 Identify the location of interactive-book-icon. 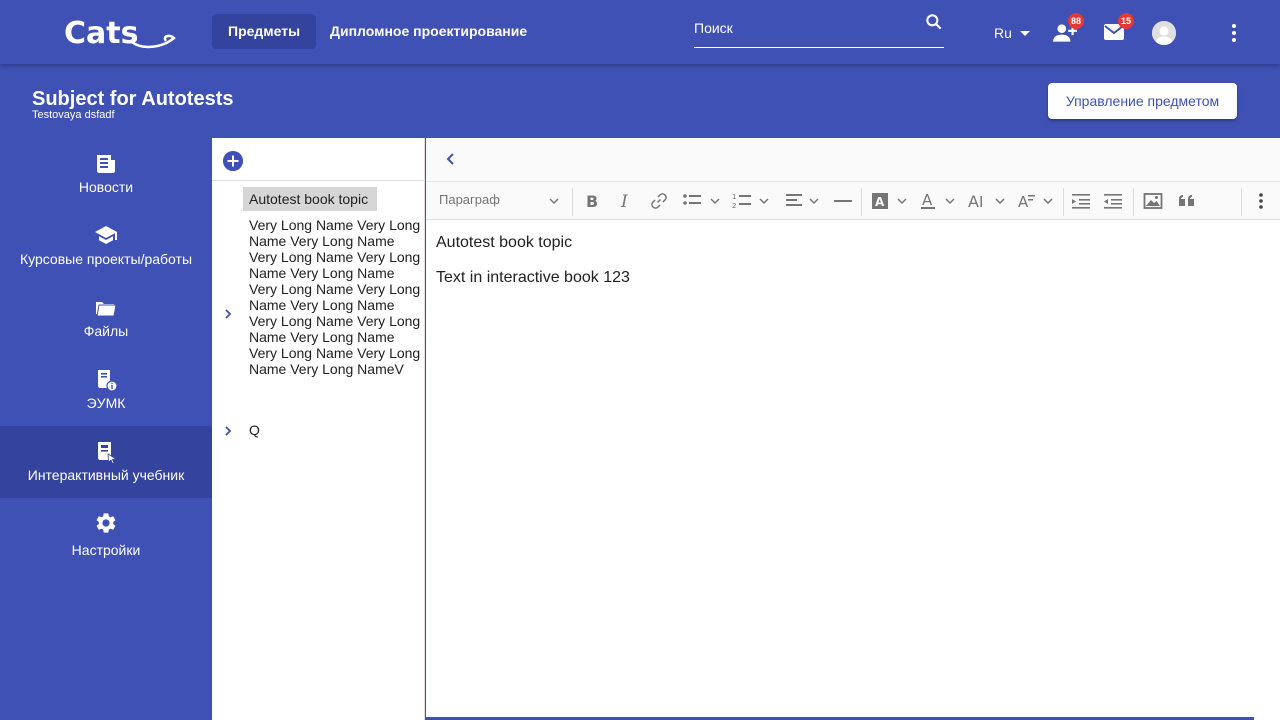
(108, 453).